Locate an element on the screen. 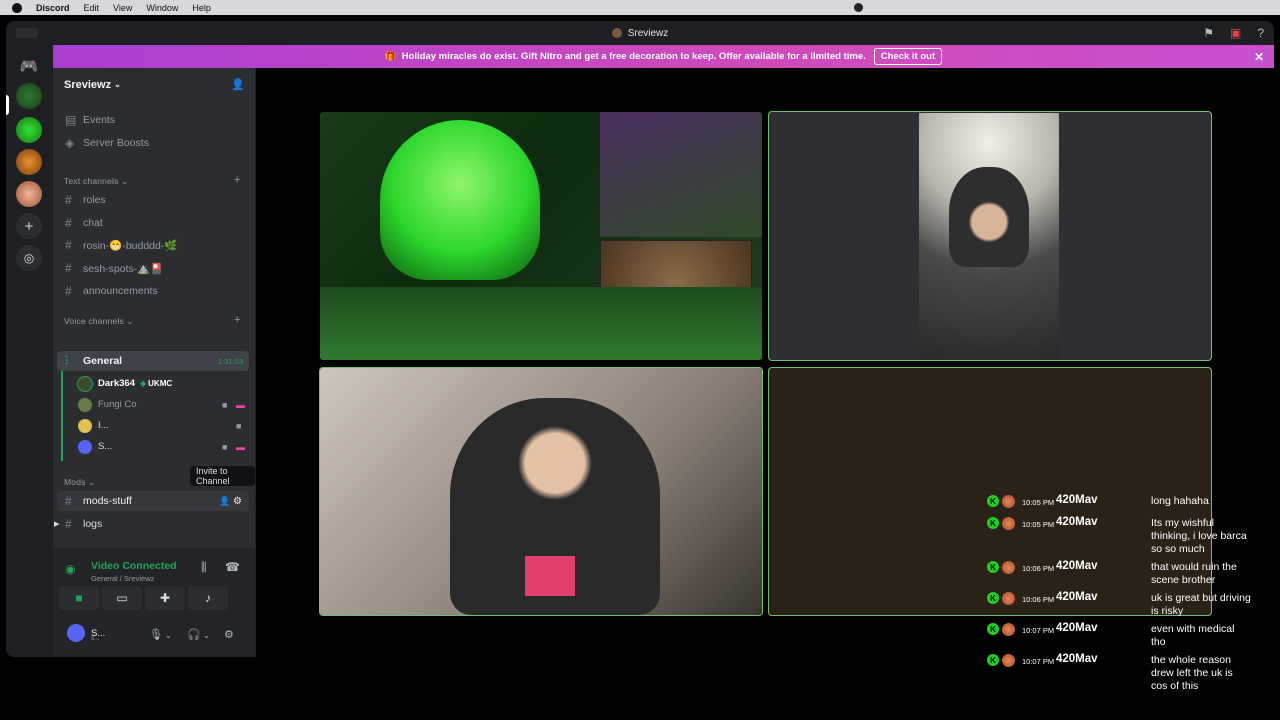 This screenshot has width=1280, height=720. screen-share-icon: ▭ is located at coordinates (122, 598).